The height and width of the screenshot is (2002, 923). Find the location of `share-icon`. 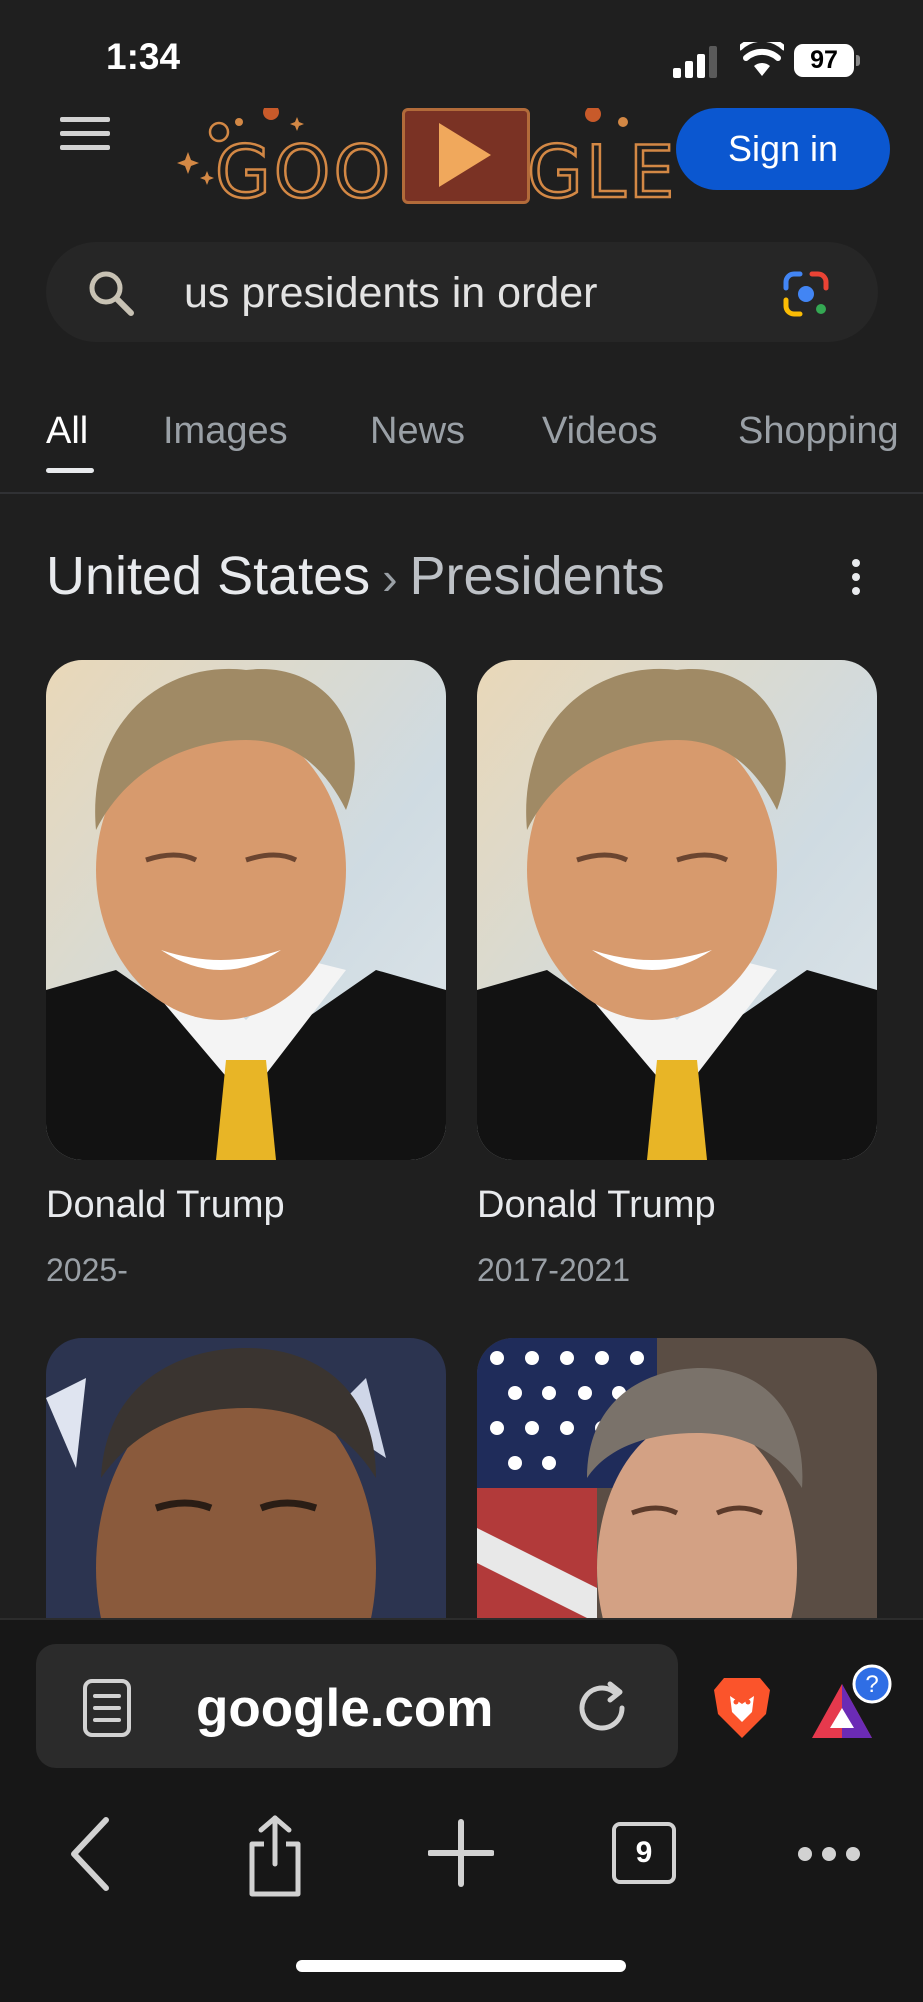

share-icon is located at coordinates (275, 1856).